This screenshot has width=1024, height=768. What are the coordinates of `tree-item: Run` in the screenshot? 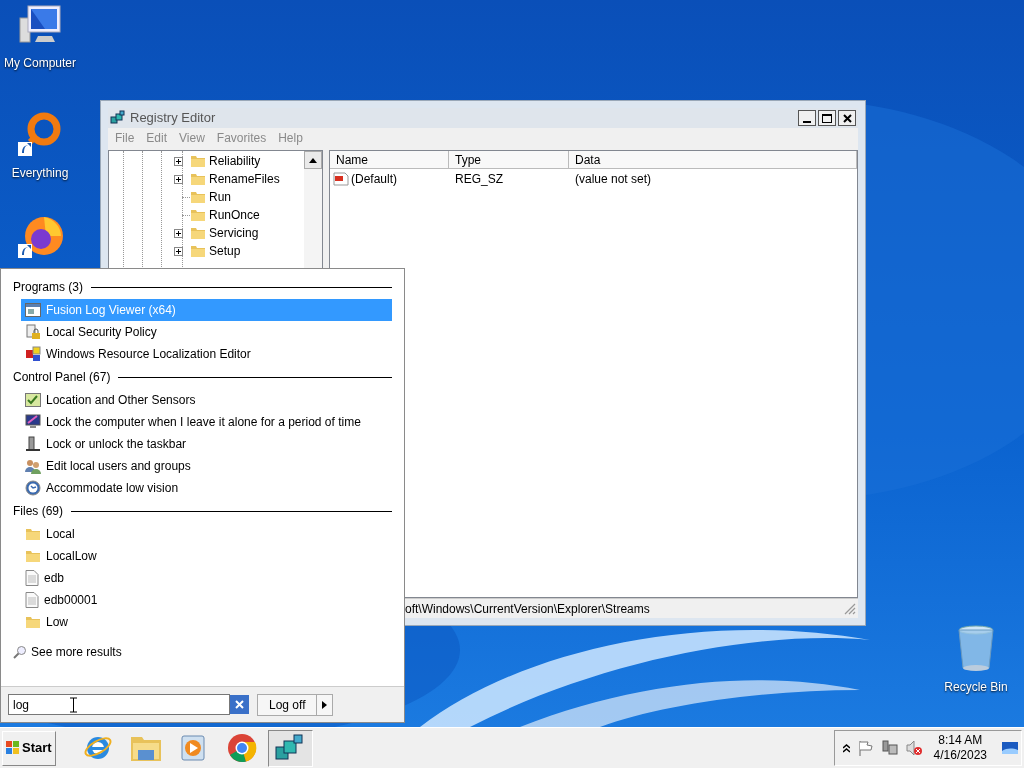 It's located at (220, 197).